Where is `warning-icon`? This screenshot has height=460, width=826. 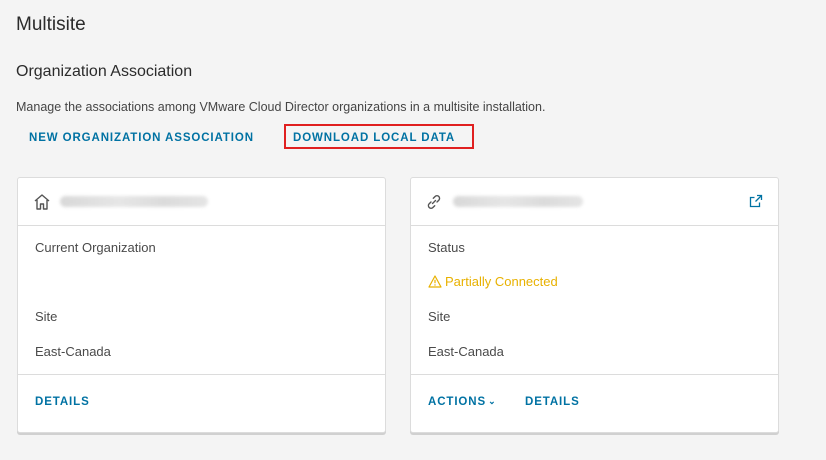
warning-icon is located at coordinates (435, 281).